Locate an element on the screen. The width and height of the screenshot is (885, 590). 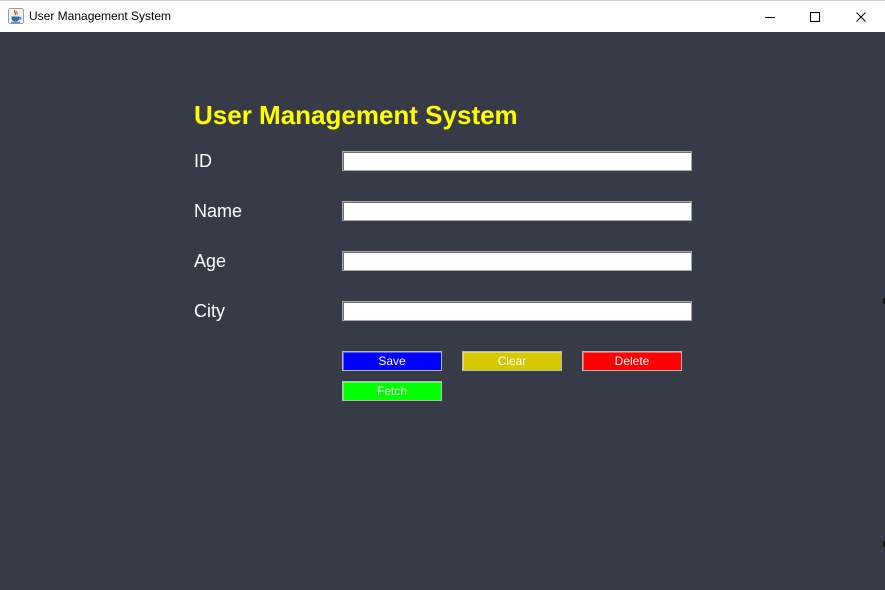
save-button: Save is located at coordinates (392, 361).